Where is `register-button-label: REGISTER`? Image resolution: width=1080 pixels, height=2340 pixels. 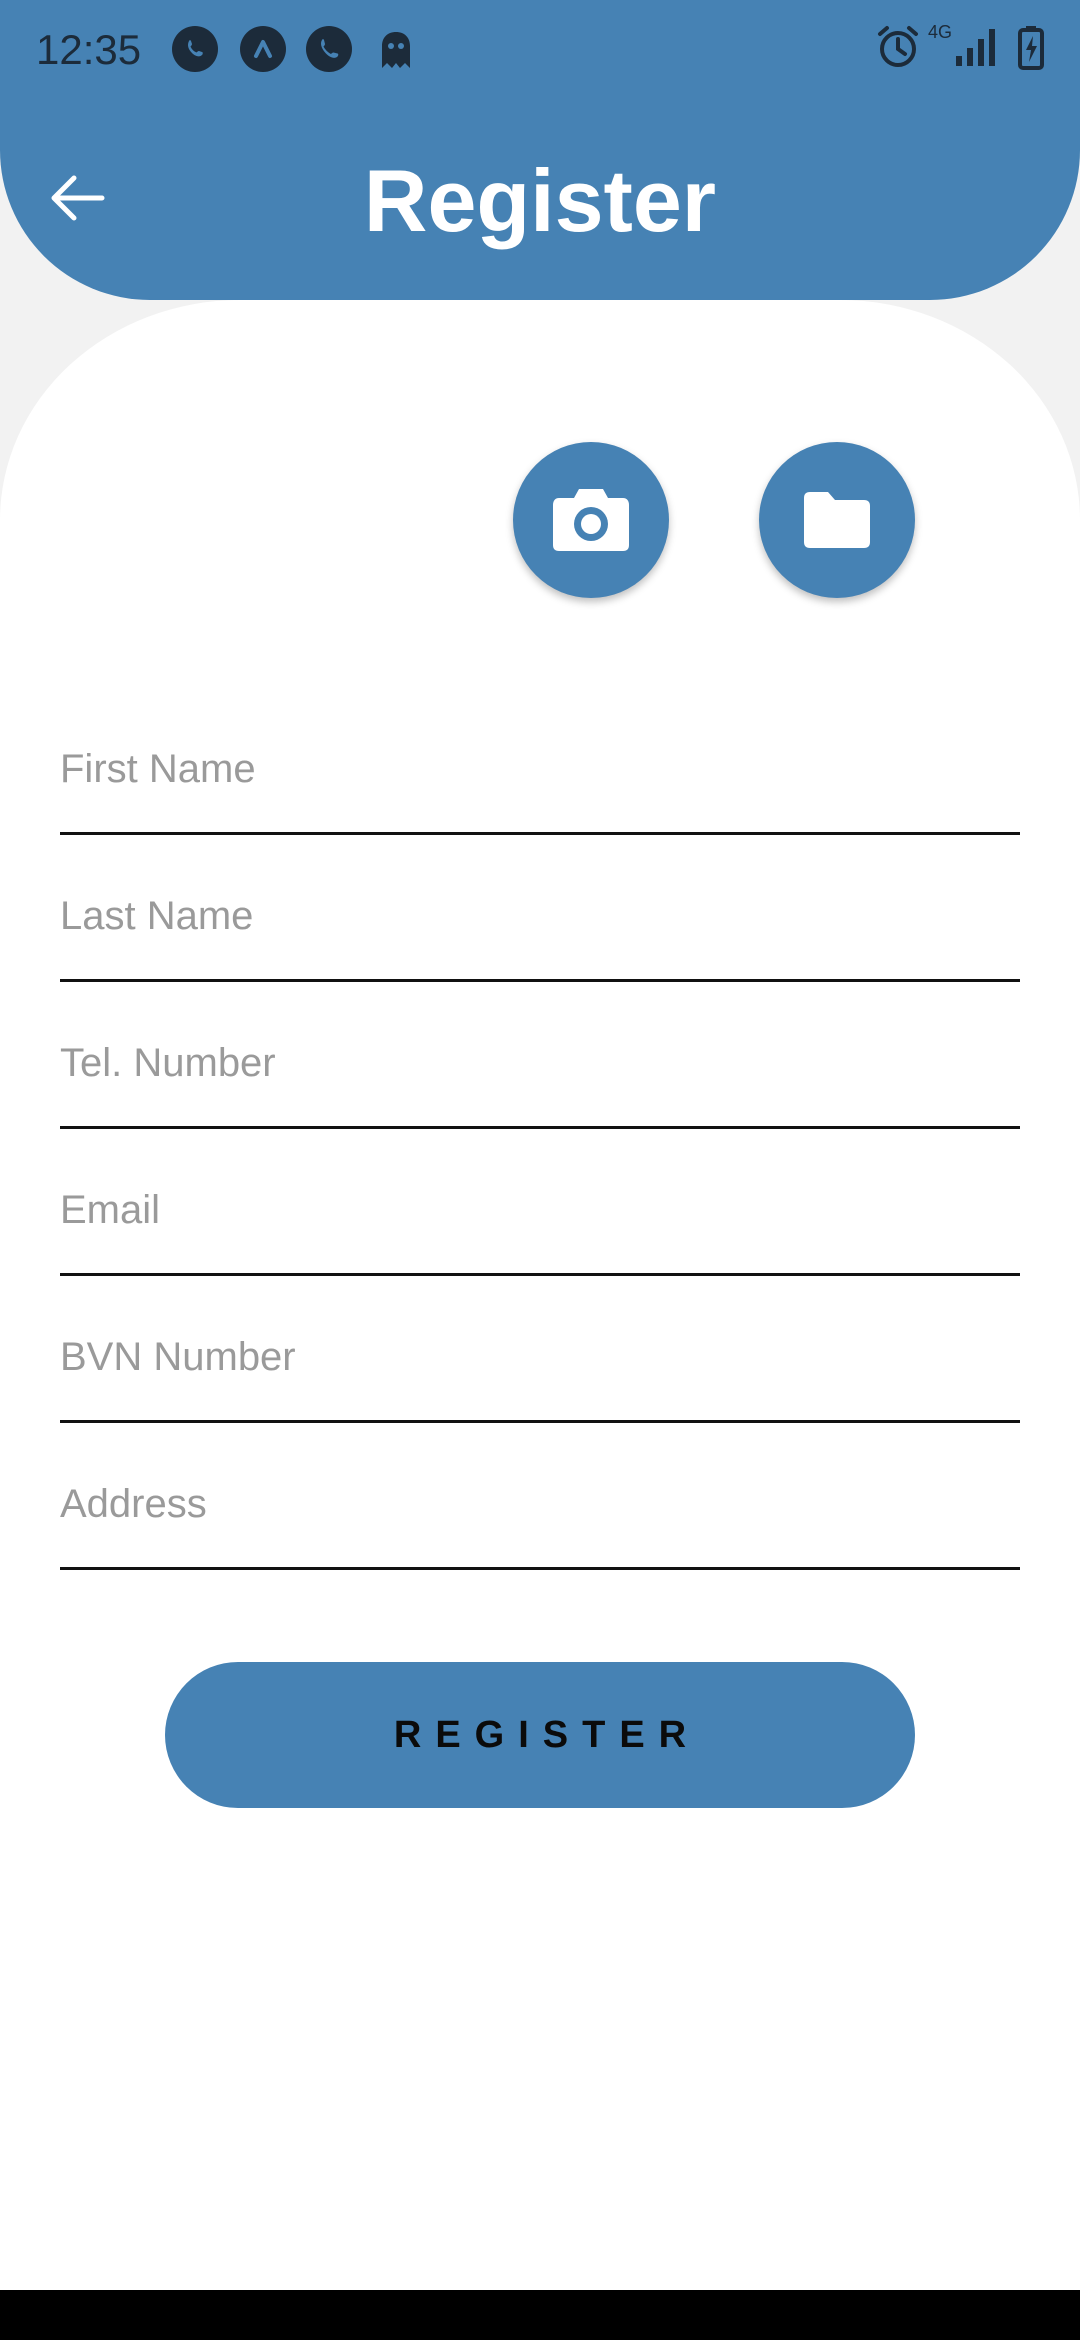 register-button-label: REGISTER is located at coordinates (547, 1734).